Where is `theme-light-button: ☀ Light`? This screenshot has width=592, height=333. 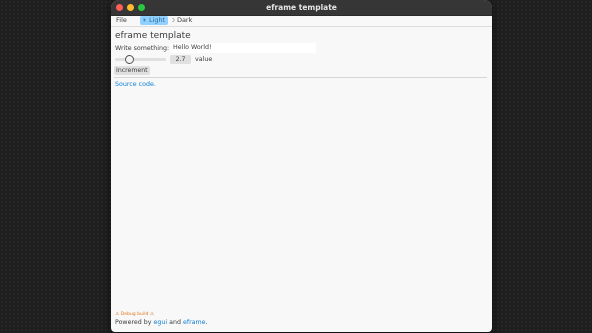 theme-light-button: ☀ Light is located at coordinates (154, 20).